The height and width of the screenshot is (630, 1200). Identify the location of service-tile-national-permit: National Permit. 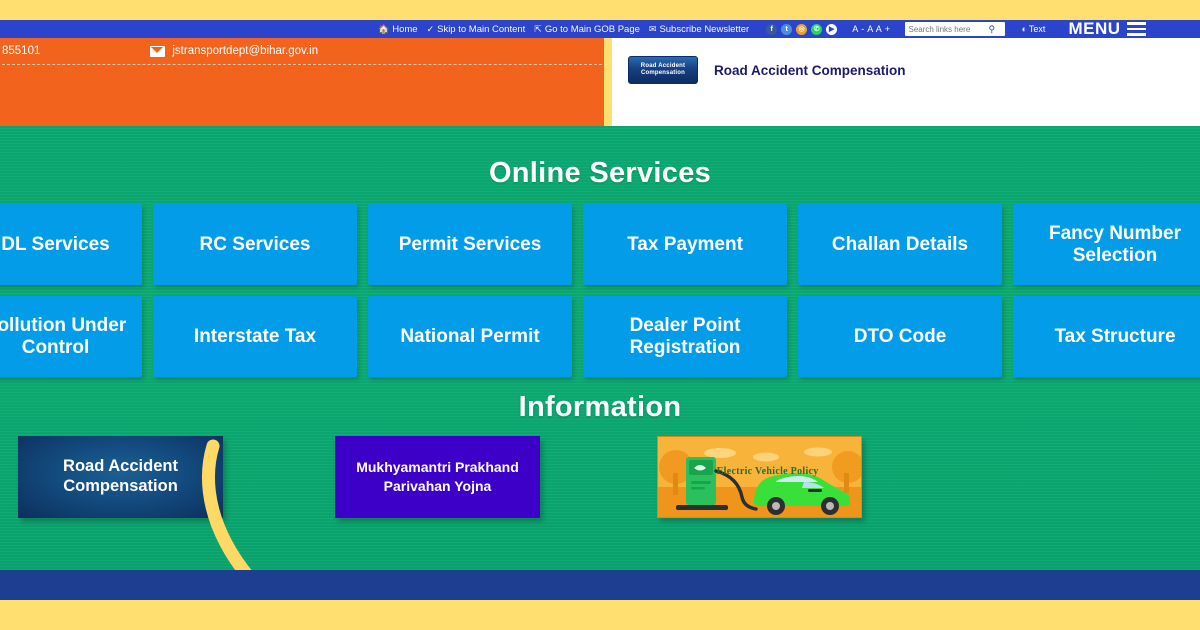
(470, 336).